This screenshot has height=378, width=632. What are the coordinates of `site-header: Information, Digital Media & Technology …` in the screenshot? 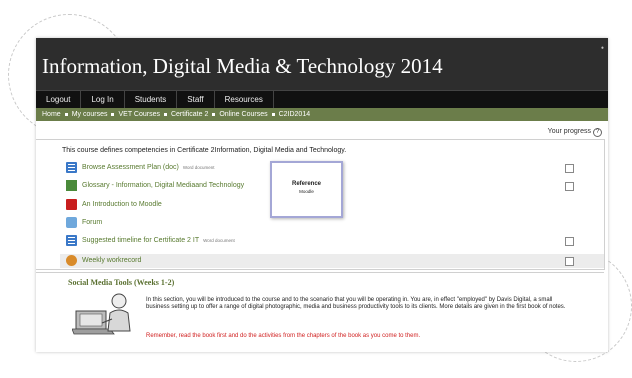 It's located at (322, 64).